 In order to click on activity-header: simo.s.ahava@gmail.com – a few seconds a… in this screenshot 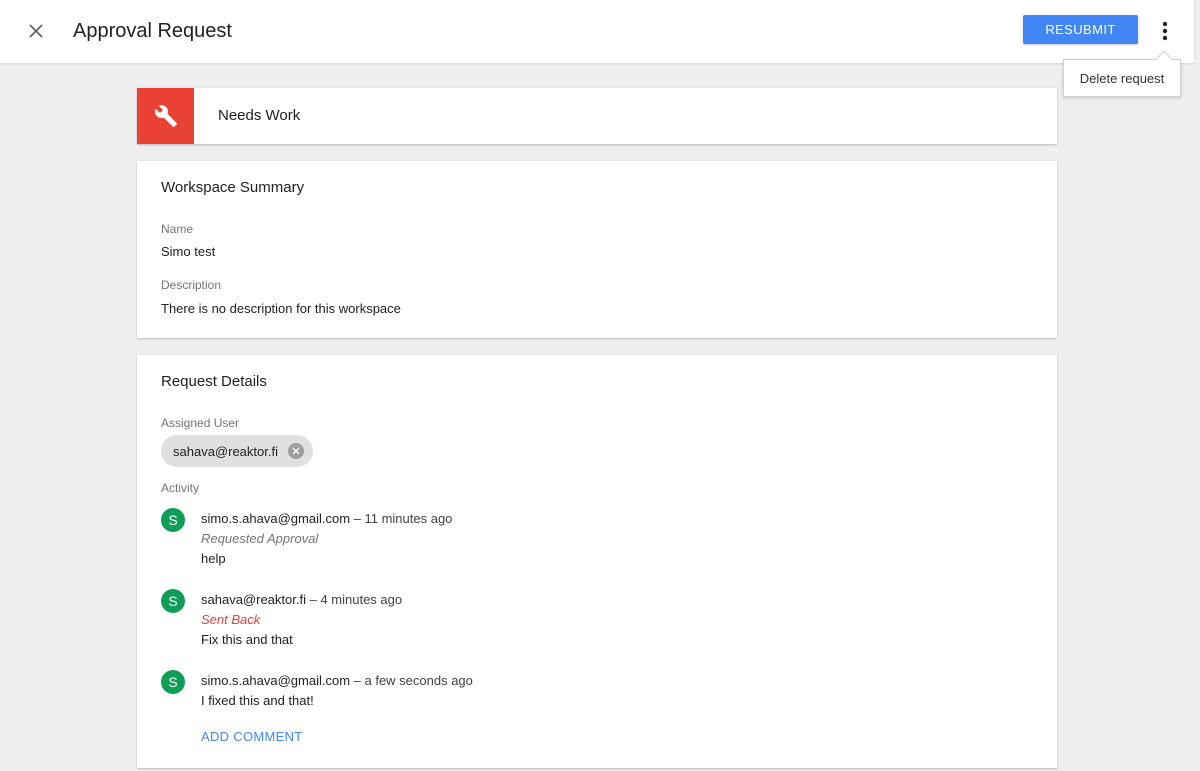, I will do `click(337, 681)`.